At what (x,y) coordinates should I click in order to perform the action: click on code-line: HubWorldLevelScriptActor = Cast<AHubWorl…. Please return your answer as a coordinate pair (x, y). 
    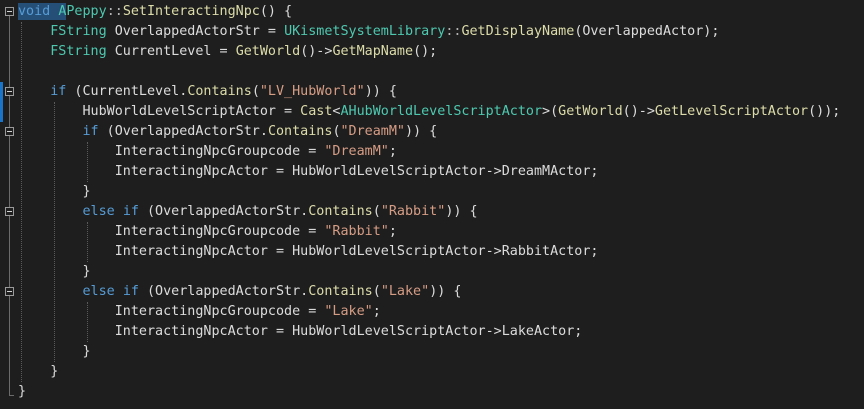
    Looking at the image, I should click on (429, 112).